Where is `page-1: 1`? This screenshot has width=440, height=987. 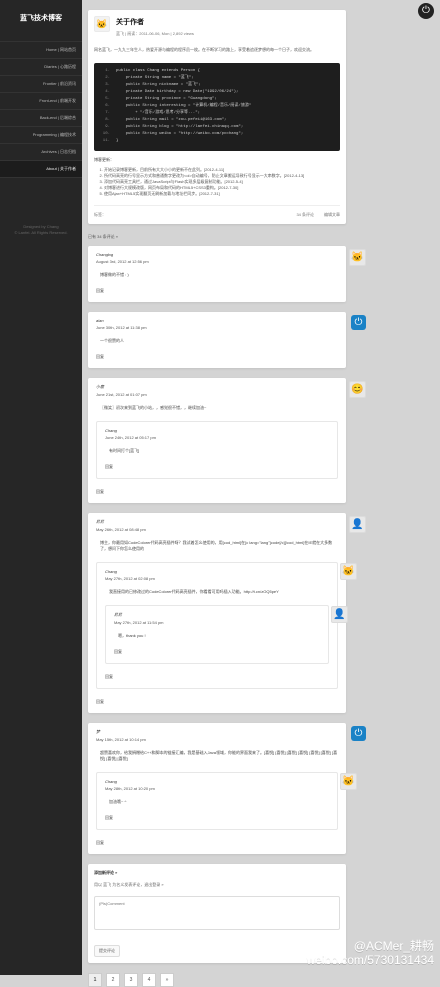 page-1: 1 is located at coordinates (95, 980).